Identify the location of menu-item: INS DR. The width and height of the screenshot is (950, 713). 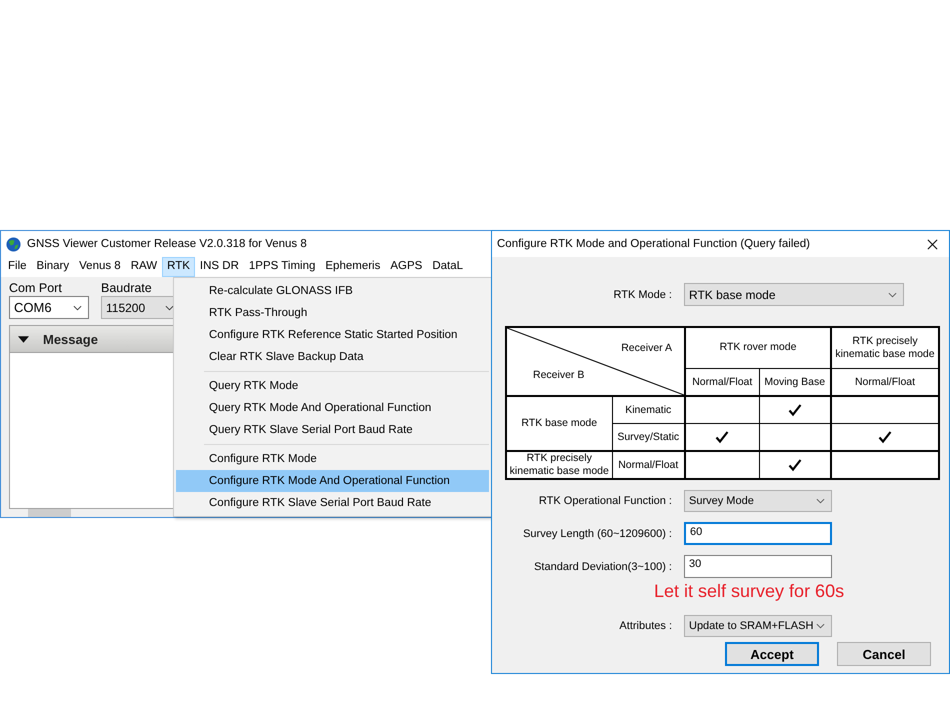
(219, 267).